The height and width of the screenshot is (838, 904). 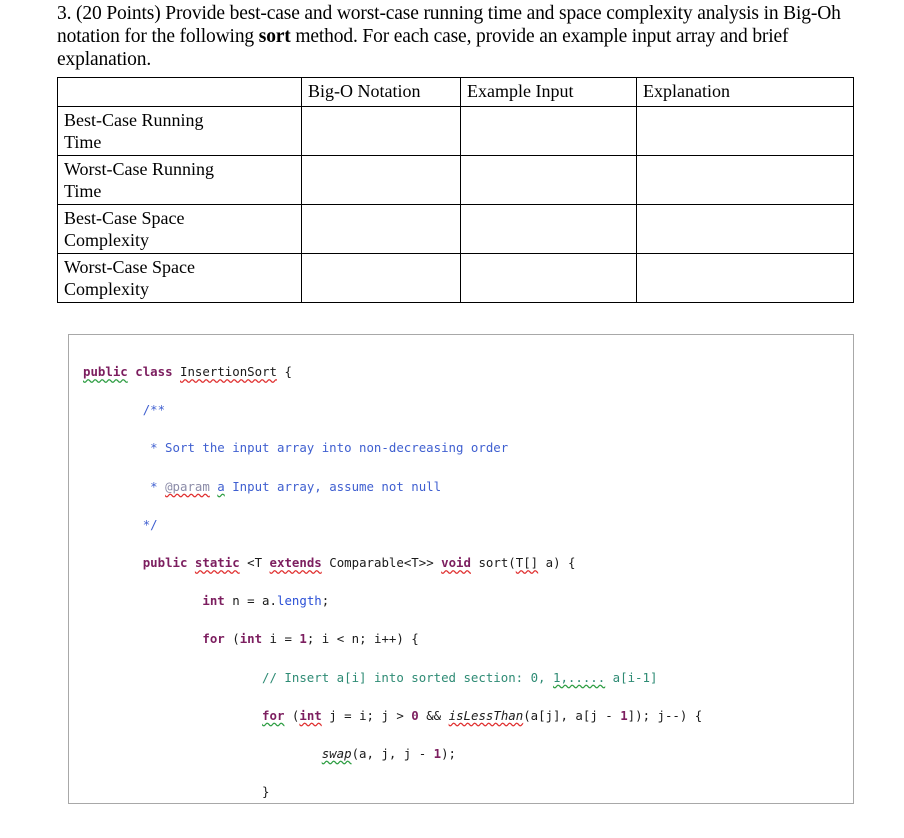 What do you see at coordinates (296, 486) in the screenshot?
I see `code-line: * @param a Input array, assume not null` at bounding box center [296, 486].